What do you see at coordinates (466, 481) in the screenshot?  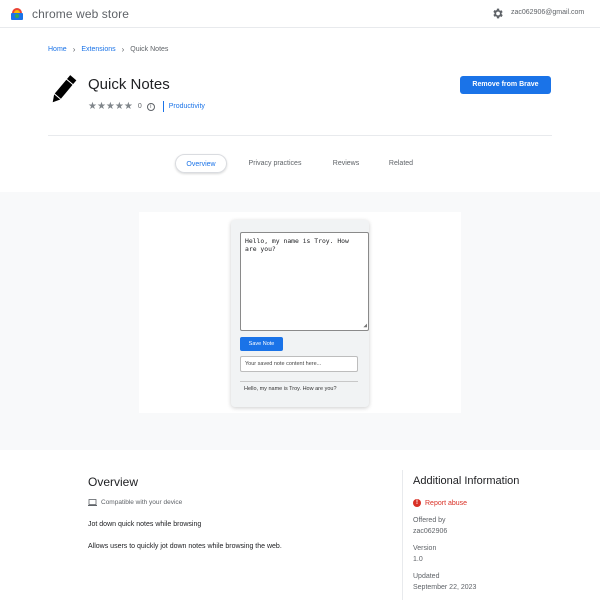 I see `additional-info-heading: Additional Information` at bounding box center [466, 481].